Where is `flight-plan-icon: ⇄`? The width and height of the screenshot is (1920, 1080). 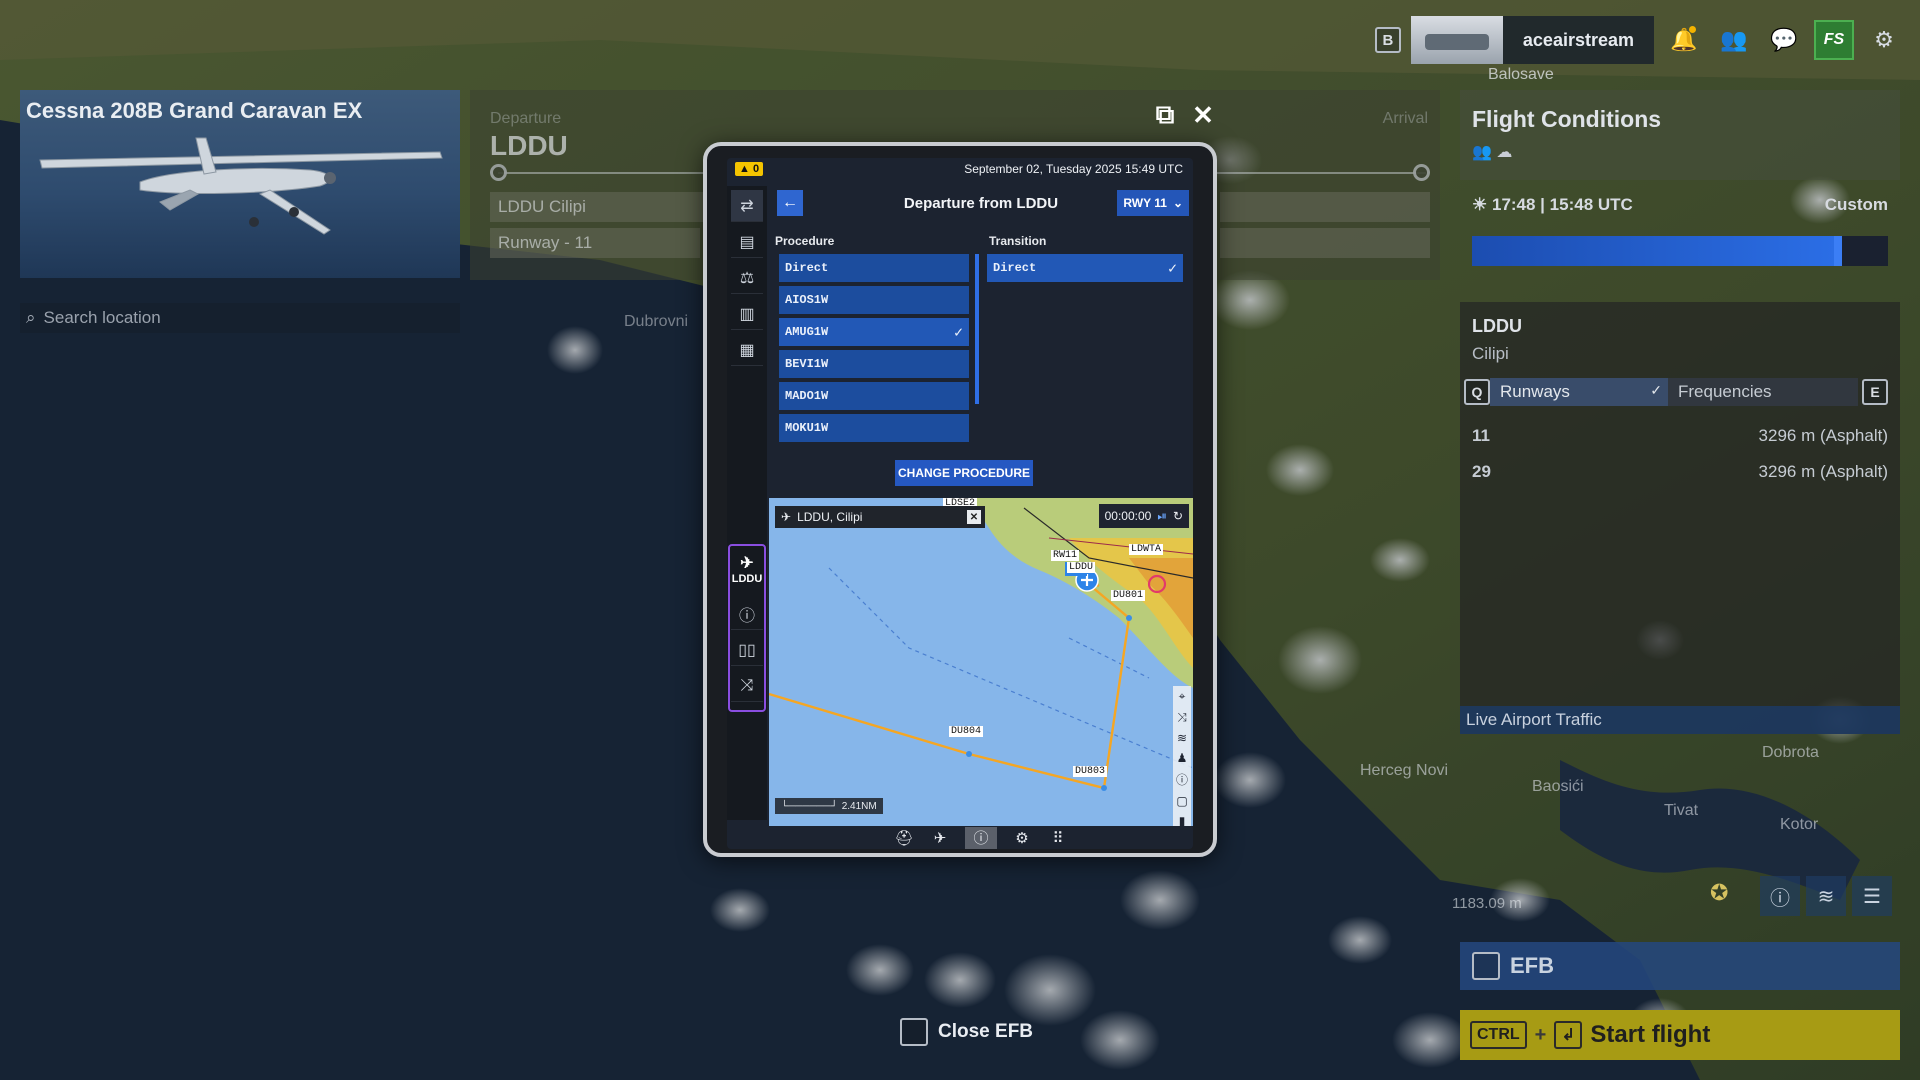 flight-plan-icon: ⇄ is located at coordinates (747, 206).